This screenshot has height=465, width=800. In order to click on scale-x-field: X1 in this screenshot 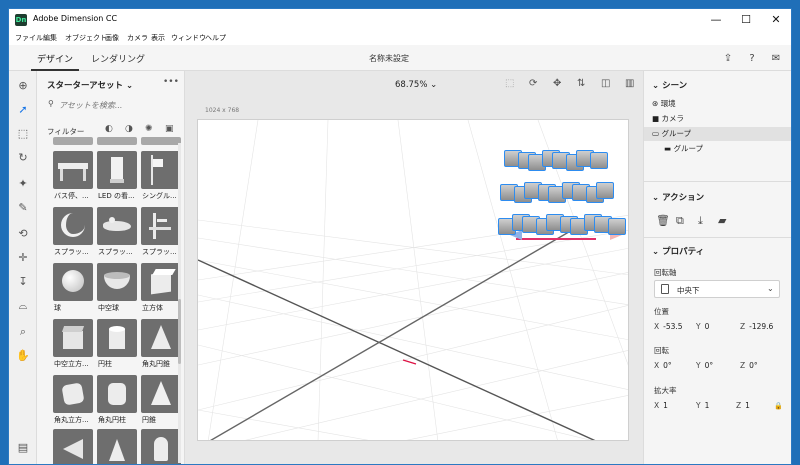, I will do `click(661, 405)`.